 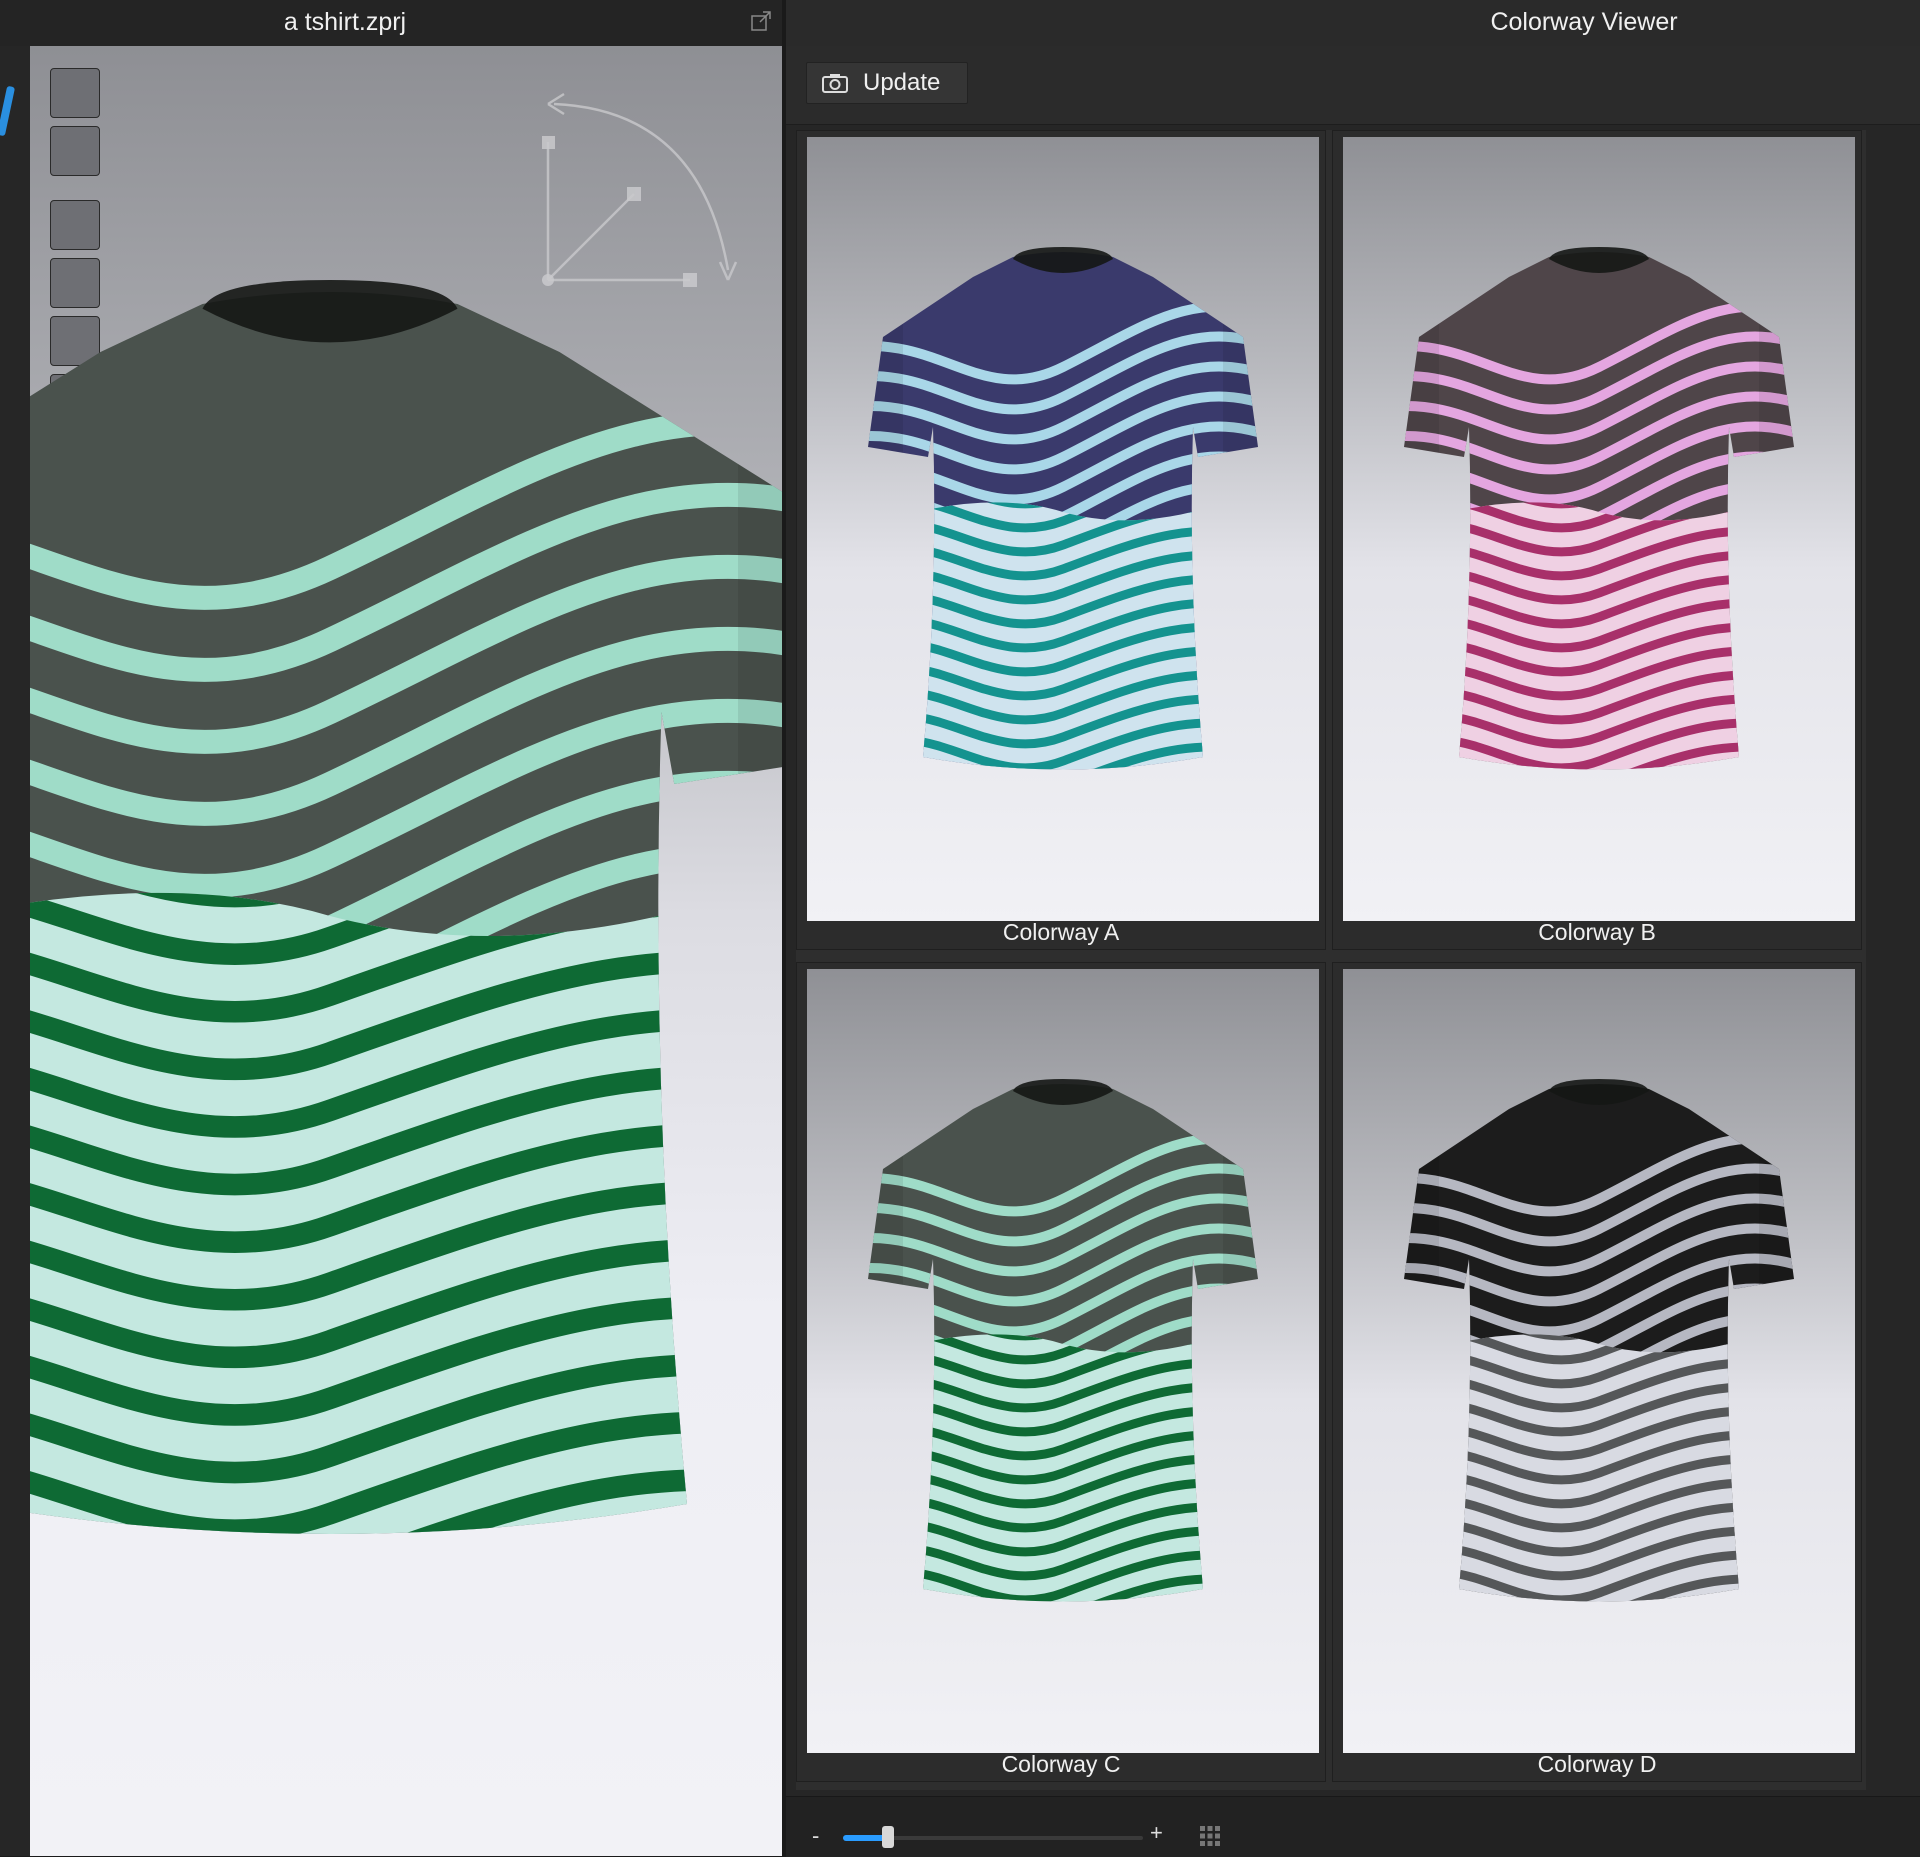 What do you see at coordinates (761, 21) in the screenshot?
I see `popout-icon` at bounding box center [761, 21].